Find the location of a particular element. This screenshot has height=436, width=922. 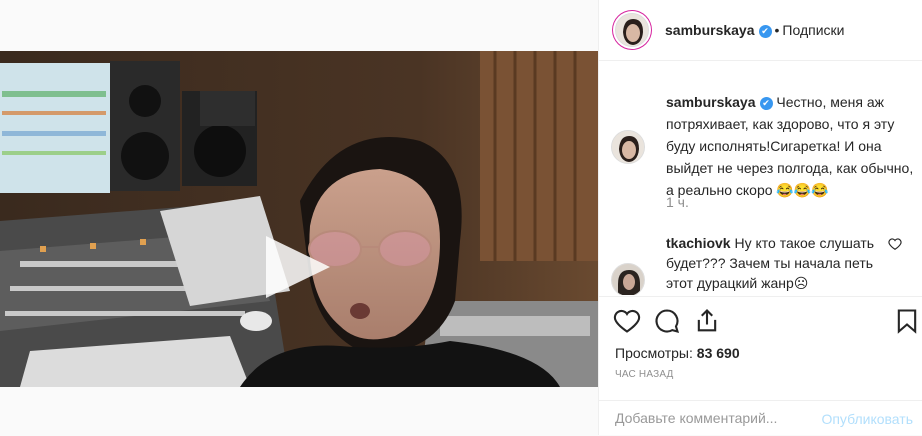

caption-avatar-image is located at coordinates (628, 147).